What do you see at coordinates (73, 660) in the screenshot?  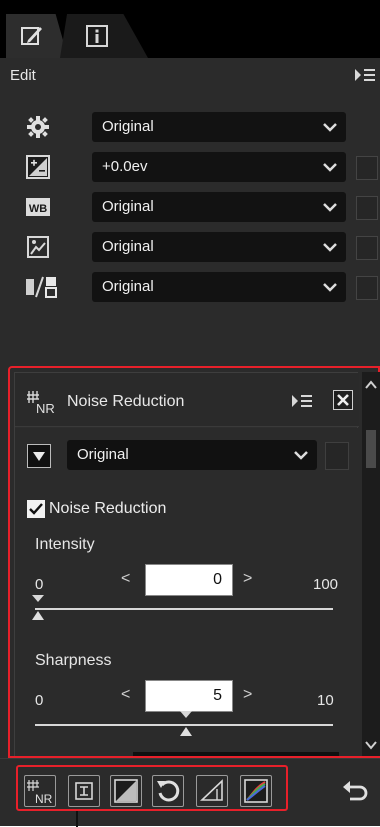 I see `sharpness-label: Sharpness` at bounding box center [73, 660].